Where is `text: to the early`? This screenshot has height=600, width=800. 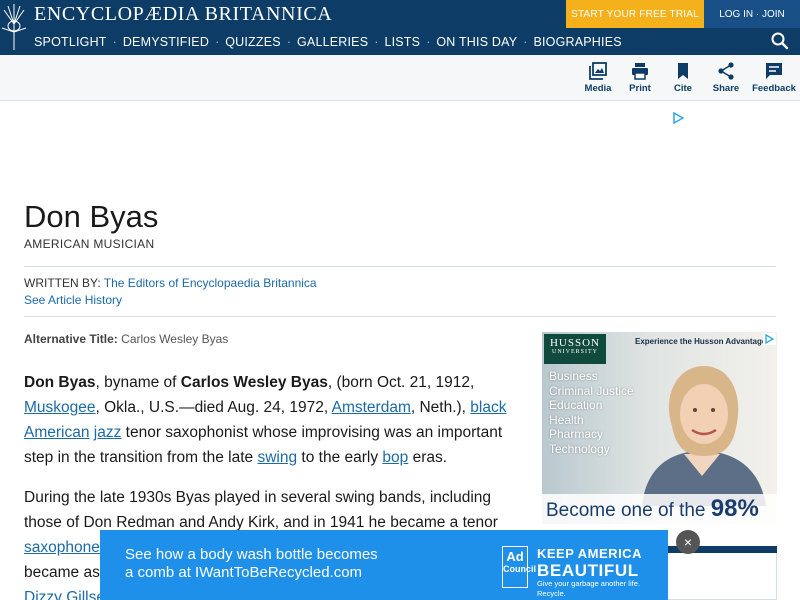 text: to the early is located at coordinates (340, 457).